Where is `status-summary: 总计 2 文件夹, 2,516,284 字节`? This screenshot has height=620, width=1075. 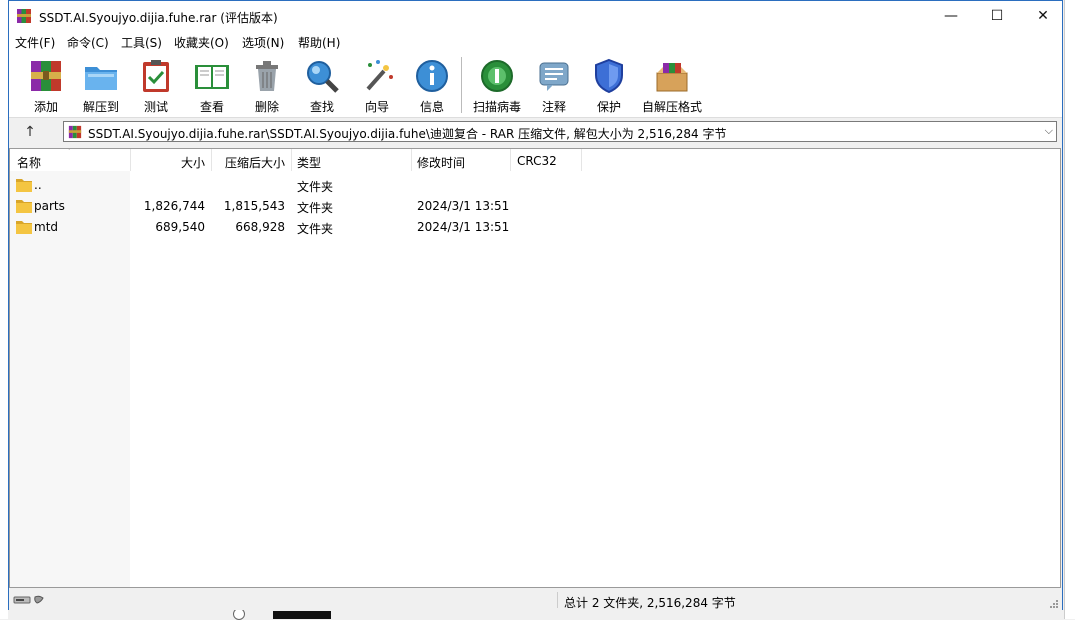 status-summary: 总计 2 文件夹, 2,516,284 字节 is located at coordinates (650, 603).